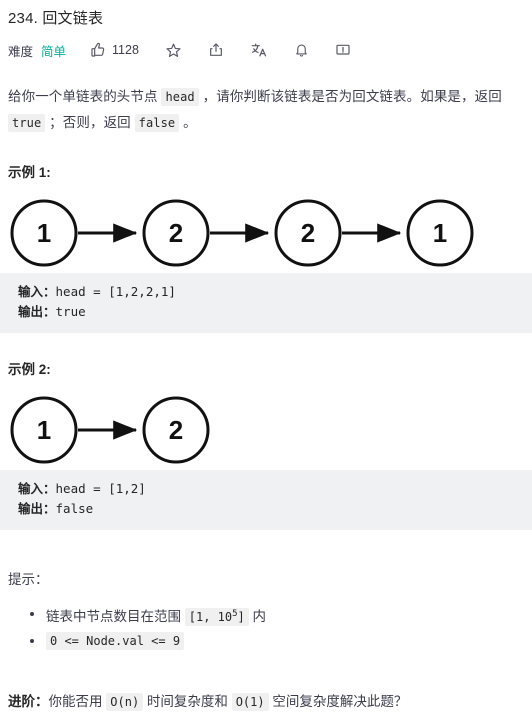  Describe the element at coordinates (98, 50) in the screenshot. I see `thumbs-up-icon` at that location.